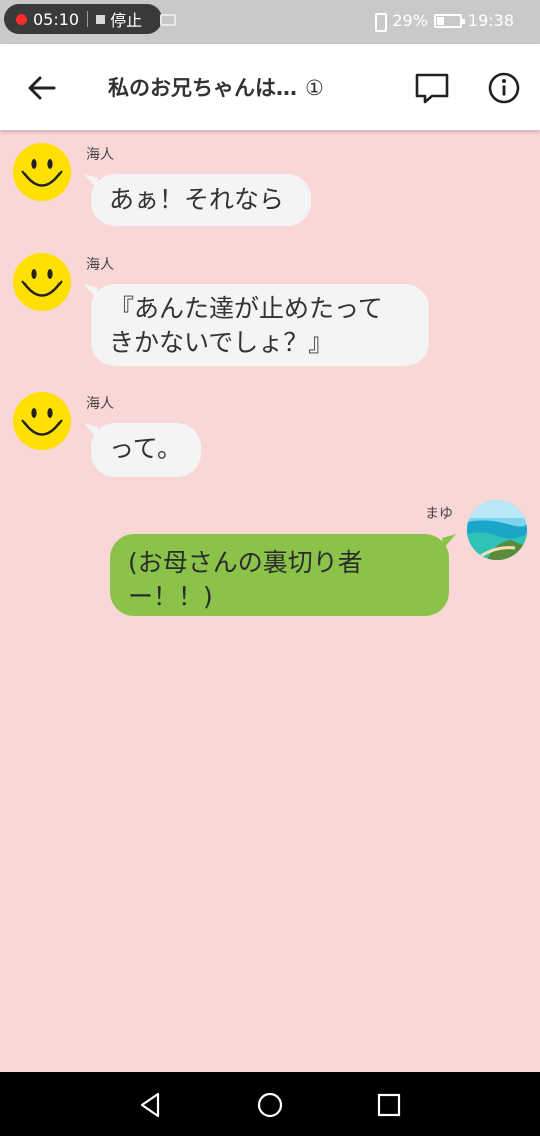  I want to click on info-button, so click(504, 88).